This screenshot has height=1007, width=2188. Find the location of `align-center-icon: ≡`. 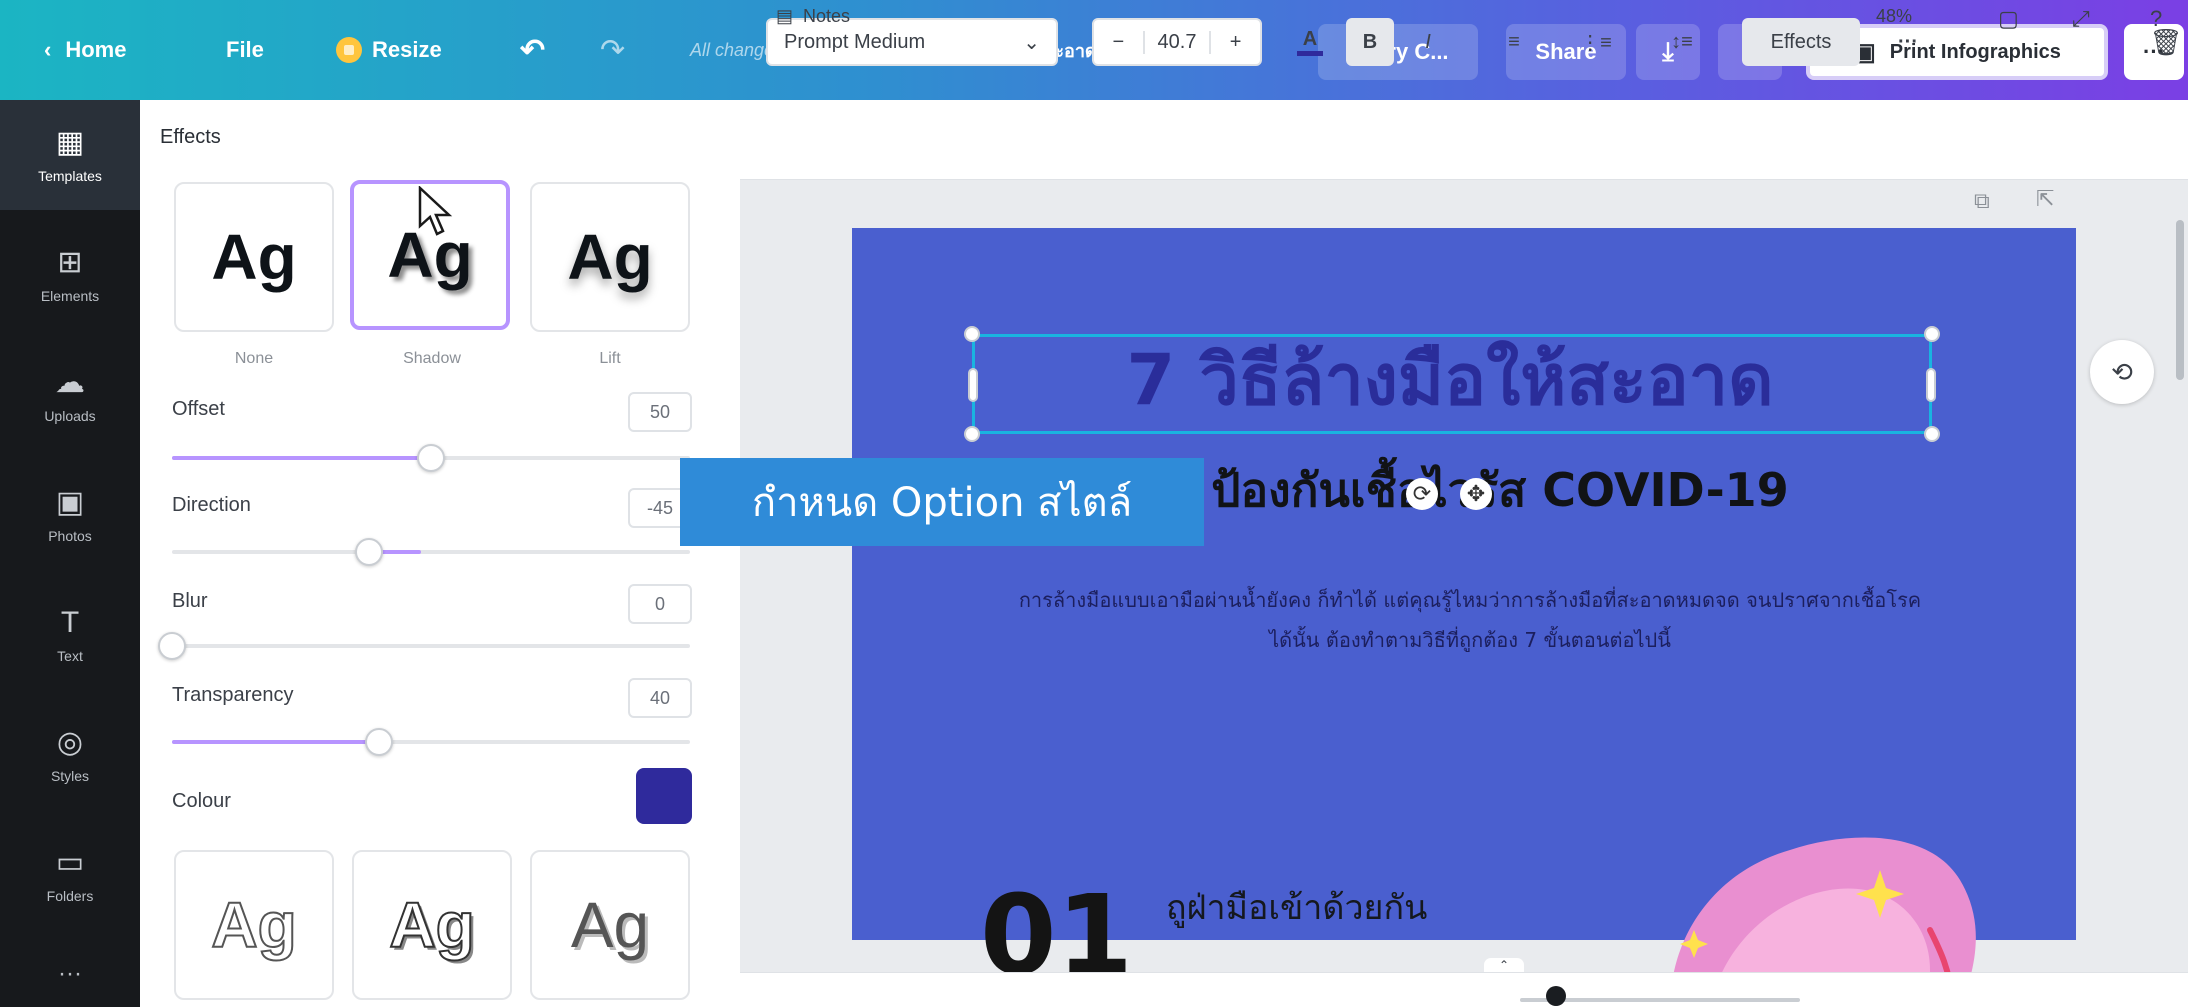

align-center-icon: ≡ is located at coordinates (1514, 42).